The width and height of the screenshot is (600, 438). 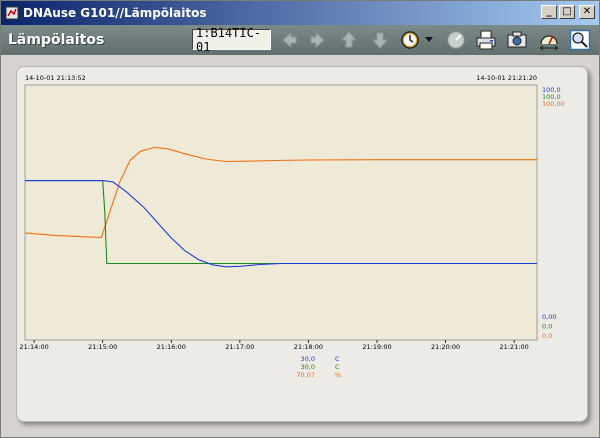 I want to click on close-icon: ✕, so click(x=587, y=11).